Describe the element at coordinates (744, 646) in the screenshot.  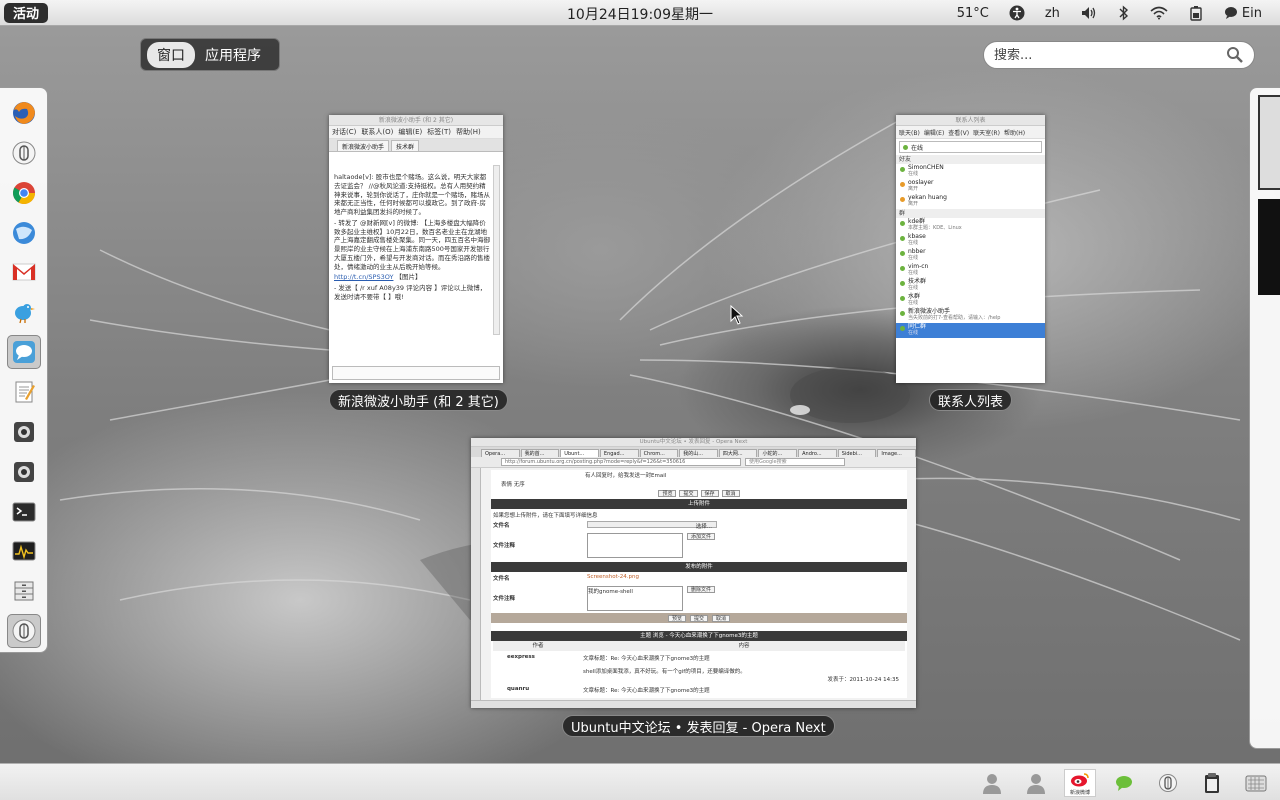
I see `column-header: 内容` at that location.